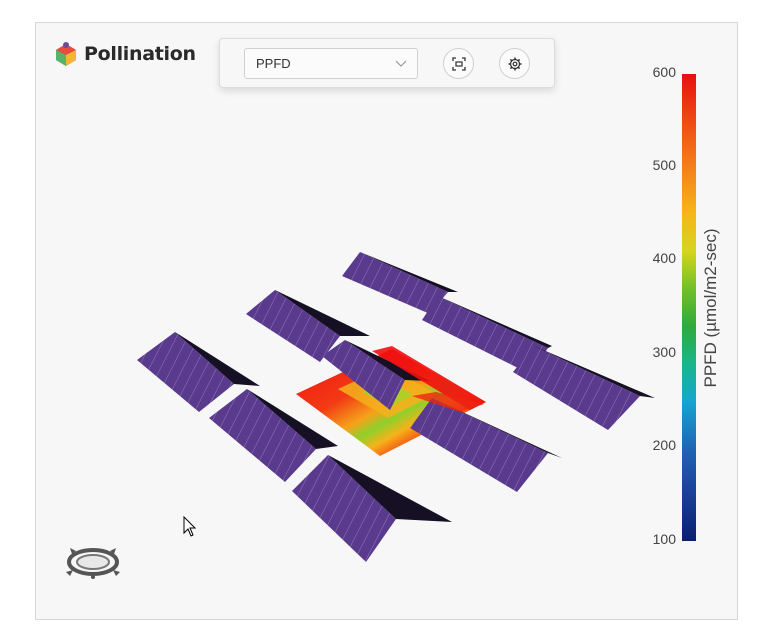  What do you see at coordinates (273, 63) in the screenshot?
I see `metric-select-value: PPFD` at bounding box center [273, 63].